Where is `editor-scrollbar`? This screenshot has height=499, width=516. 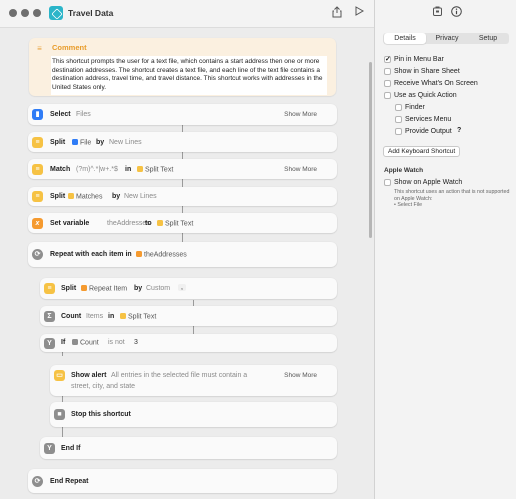
editor-scrollbar is located at coordinates (370, 150).